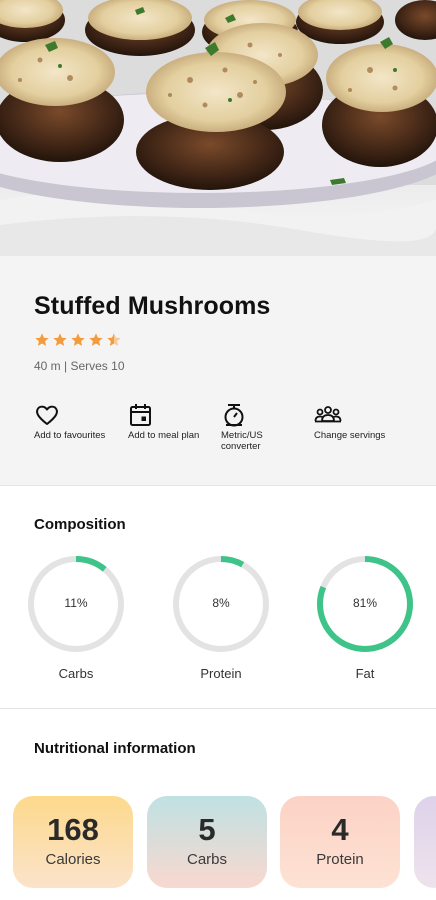 Image resolution: width=436 pixels, height=900 pixels. I want to click on action-label: Add to meal plan, so click(164, 435).